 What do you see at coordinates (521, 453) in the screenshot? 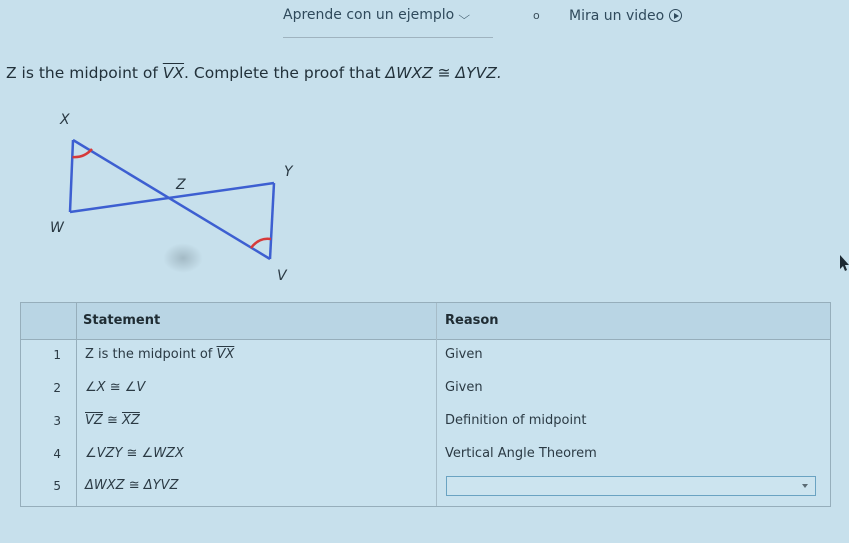
I see `row-reason: Vertical Angle Theorem` at bounding box center [521, 453].